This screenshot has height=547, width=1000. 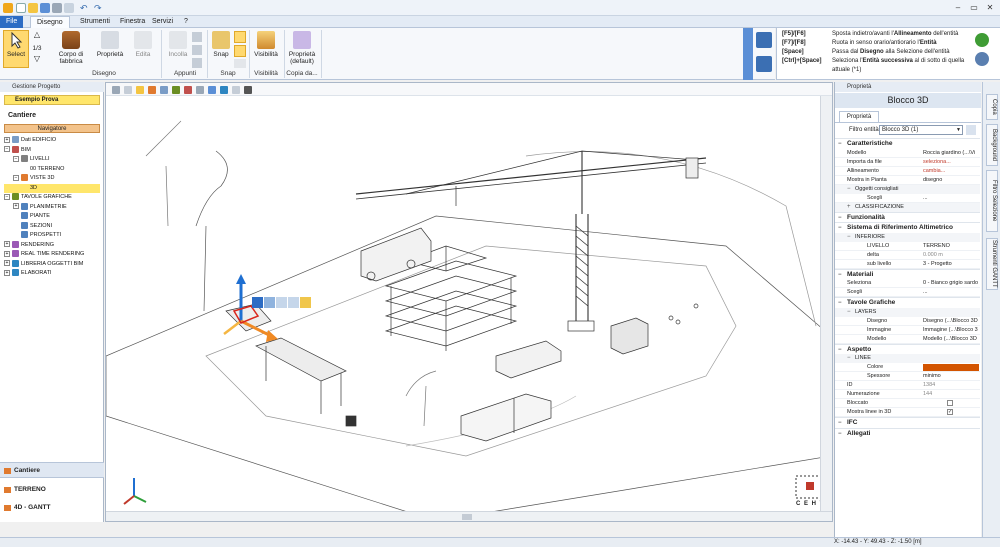 I want to click on horizontal-scrollbar, so click(x=469, y=516).